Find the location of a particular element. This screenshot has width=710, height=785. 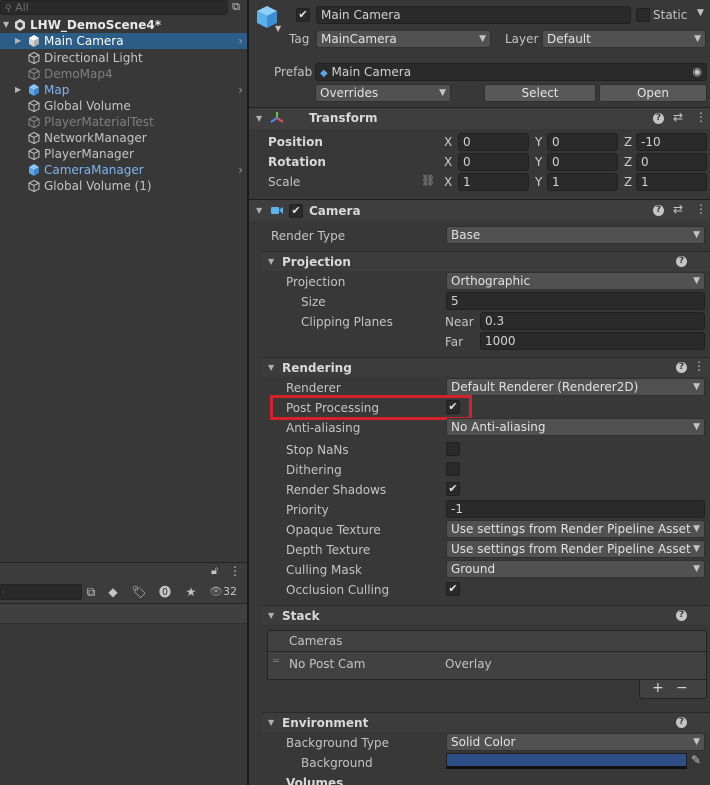

camera-component-header: ▼ ✔ Camera ? ⇄ ⋮ is located at coordinates (479, 210).